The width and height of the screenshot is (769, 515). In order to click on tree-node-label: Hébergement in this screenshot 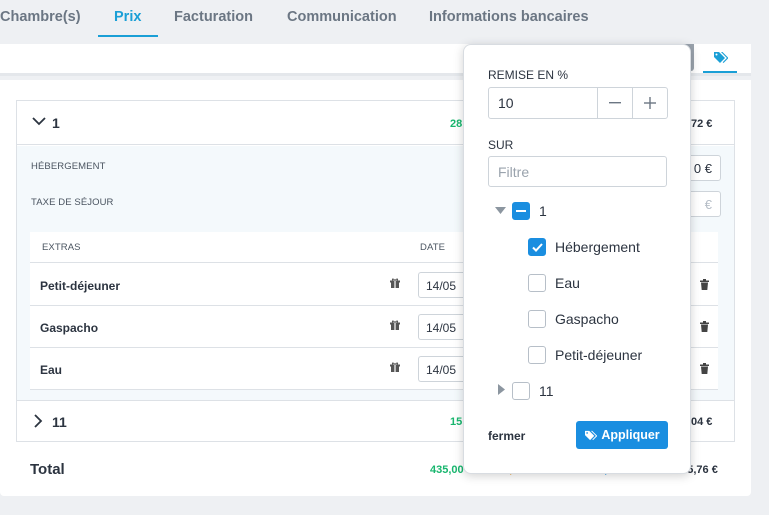, I will do `click(597, 247)`.